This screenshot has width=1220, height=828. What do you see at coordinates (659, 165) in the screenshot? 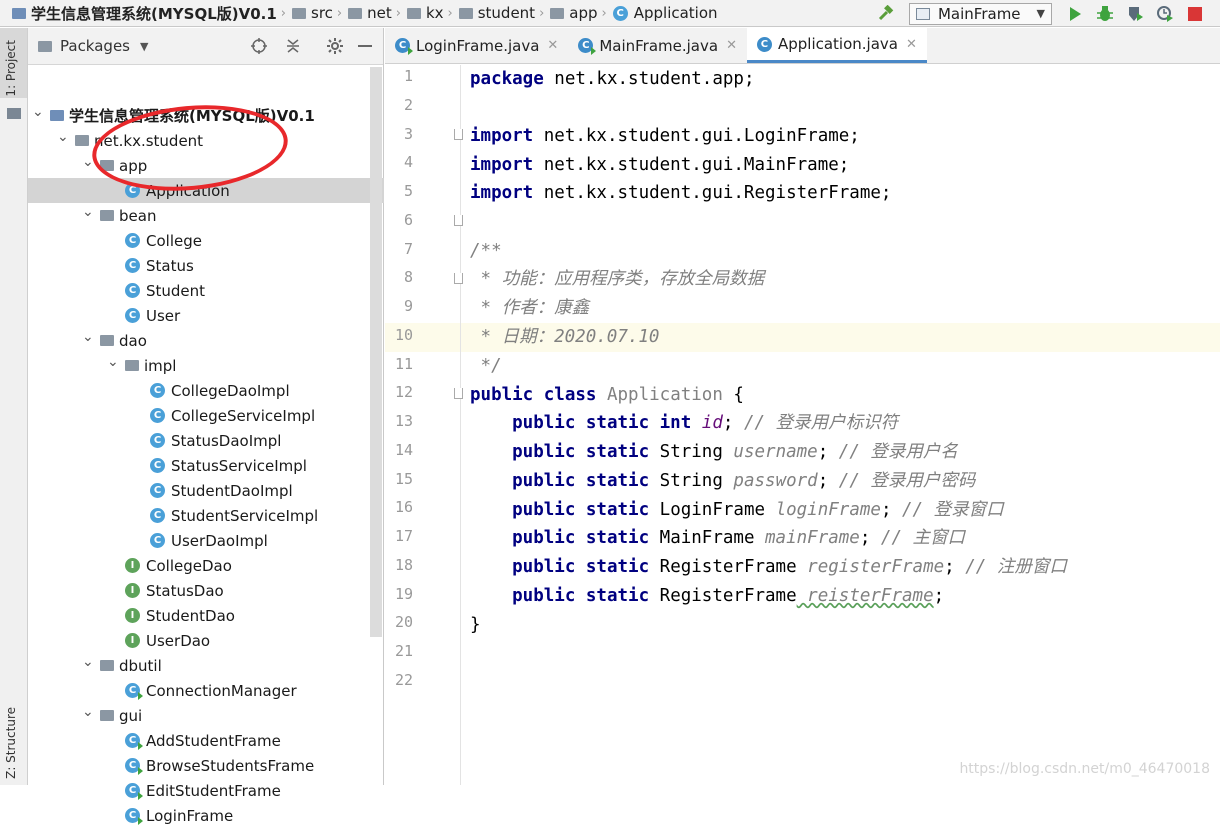
I see `code-line: import net.kx.student.gui.MainFrame;` at bounding box center [659, 165].